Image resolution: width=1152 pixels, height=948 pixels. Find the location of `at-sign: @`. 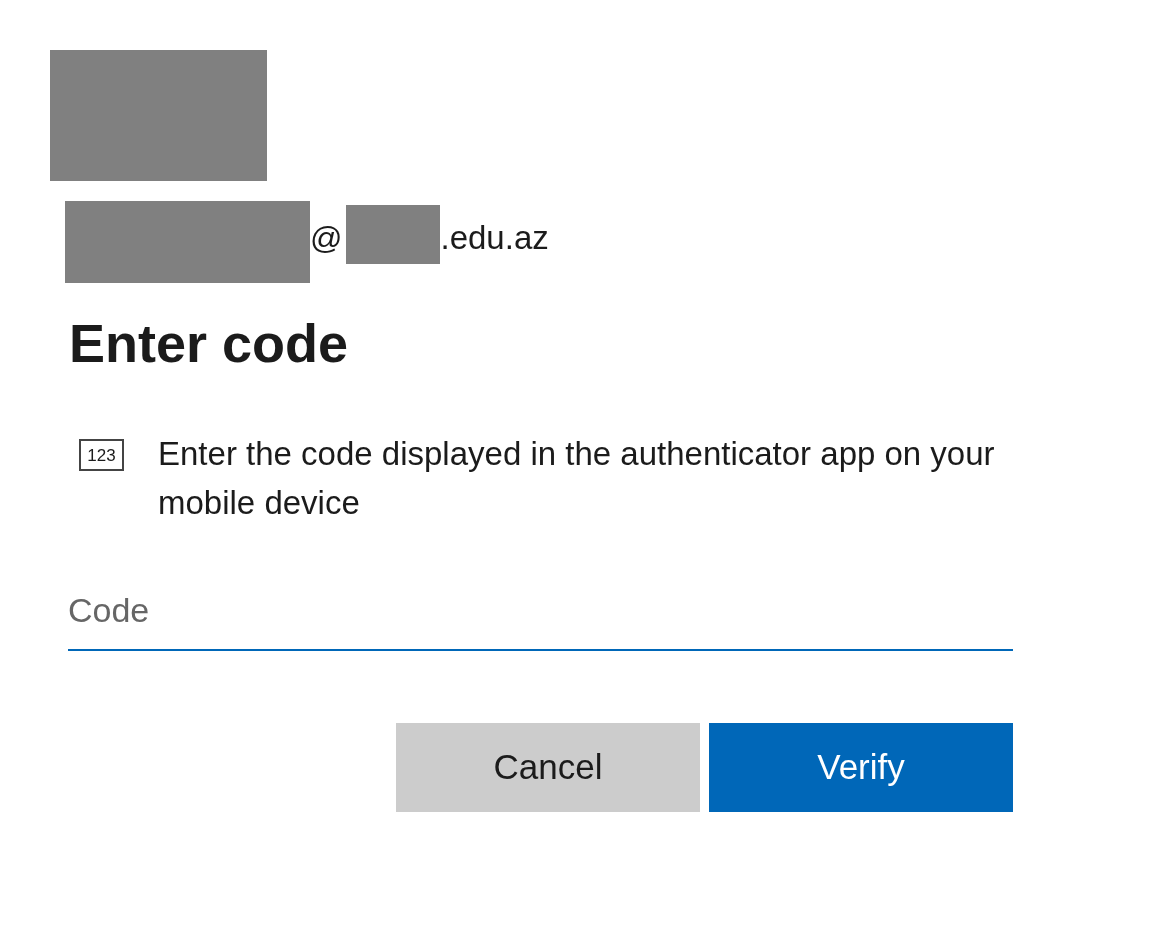

at-sign: @ is located at coordinates (326, 238).